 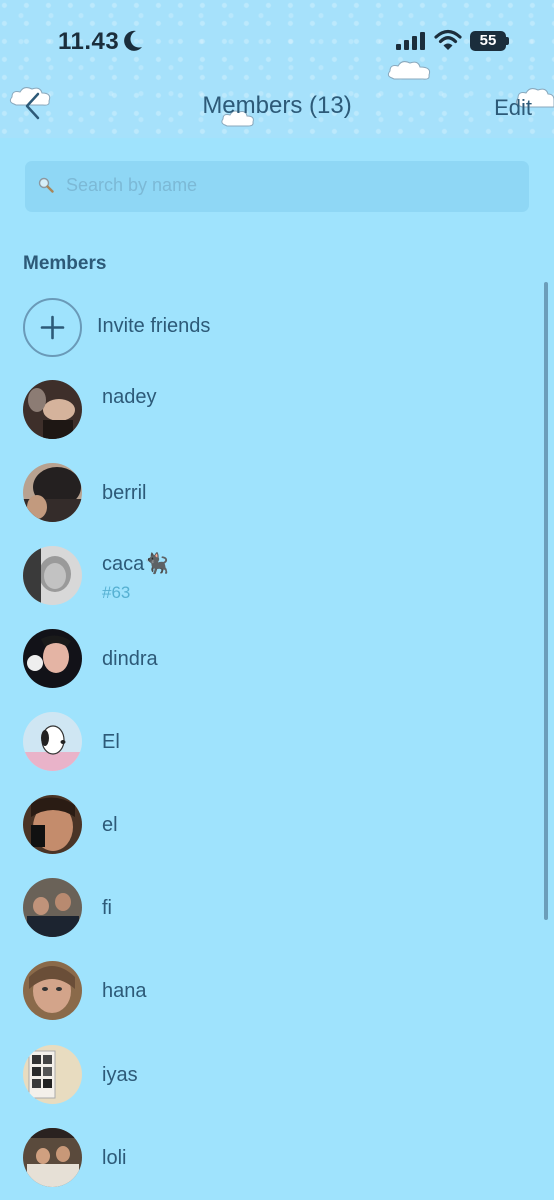 I want to click on member-row-fi: fi, so click(x=277, y=913).